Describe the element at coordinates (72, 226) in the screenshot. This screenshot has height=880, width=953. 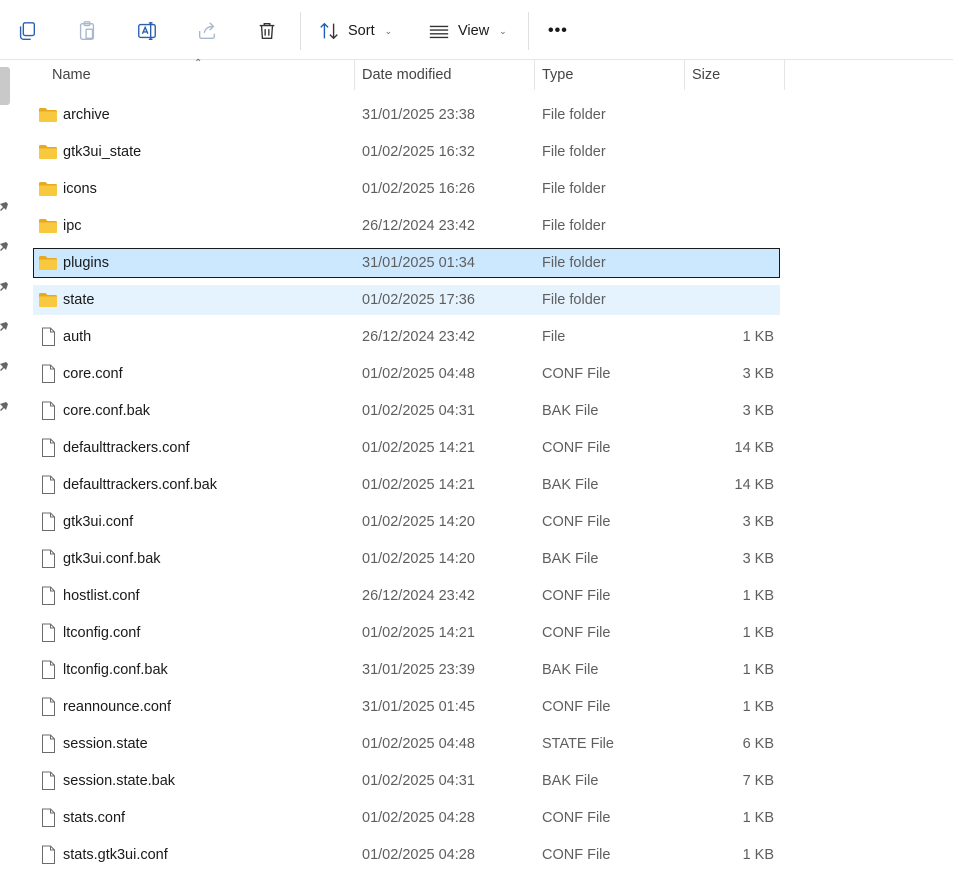
I see `file-name: ipc` at that location.